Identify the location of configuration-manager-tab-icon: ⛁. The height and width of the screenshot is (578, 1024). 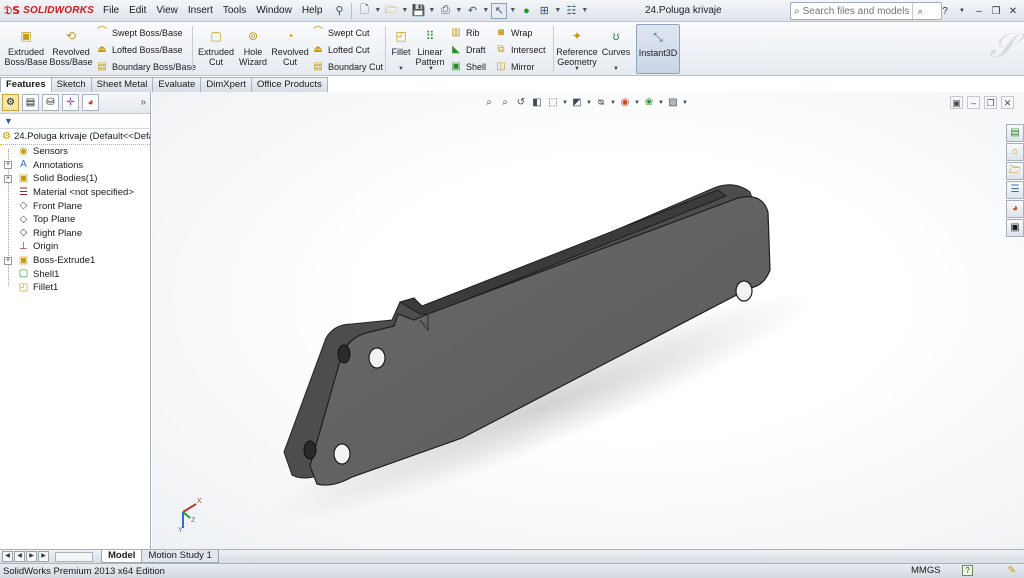
(50, 102).